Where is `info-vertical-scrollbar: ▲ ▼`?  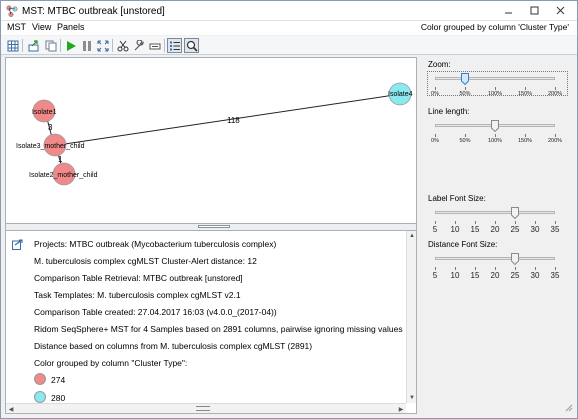
info-vertical-scrollbar: ▲ ▼ is located at coordinates (411, 317).